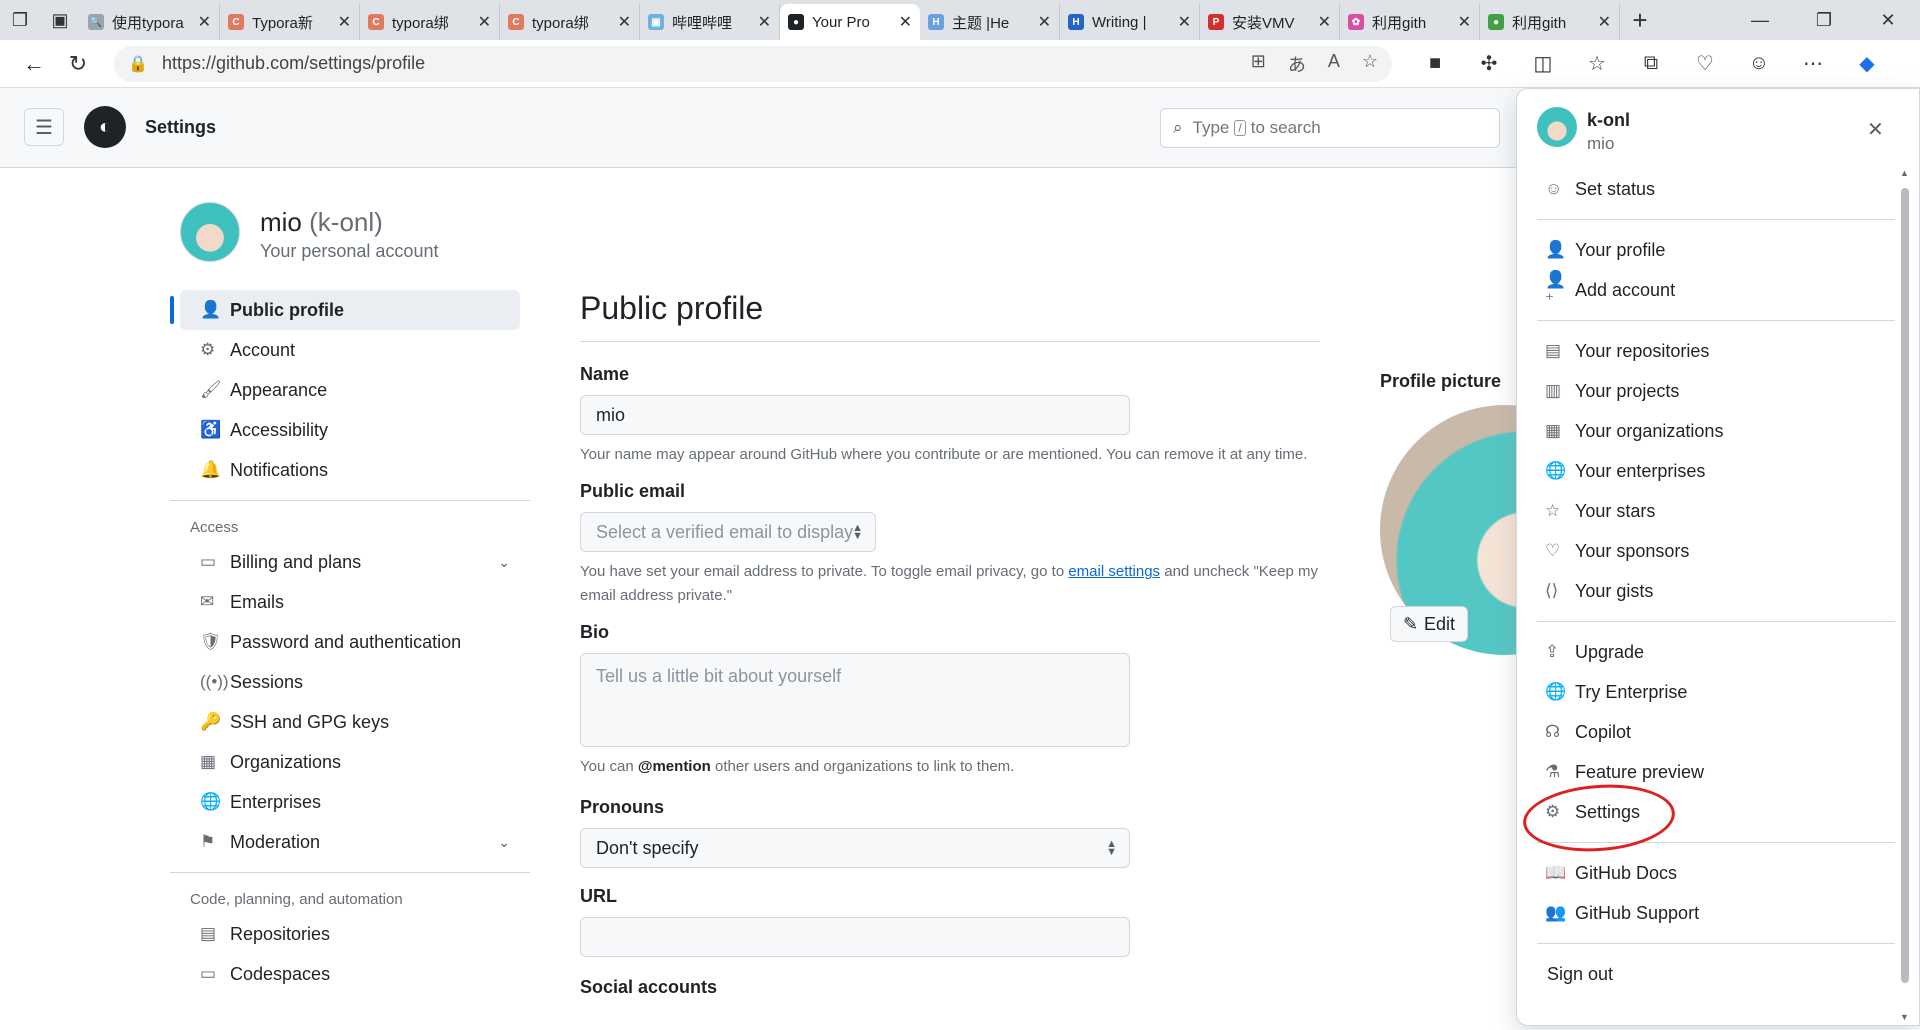  What do you see at coordinates (1429, 624) in the screenshot?
I see `edit-picture-button: ✎ Edit` at bounding box center [1429, 624].